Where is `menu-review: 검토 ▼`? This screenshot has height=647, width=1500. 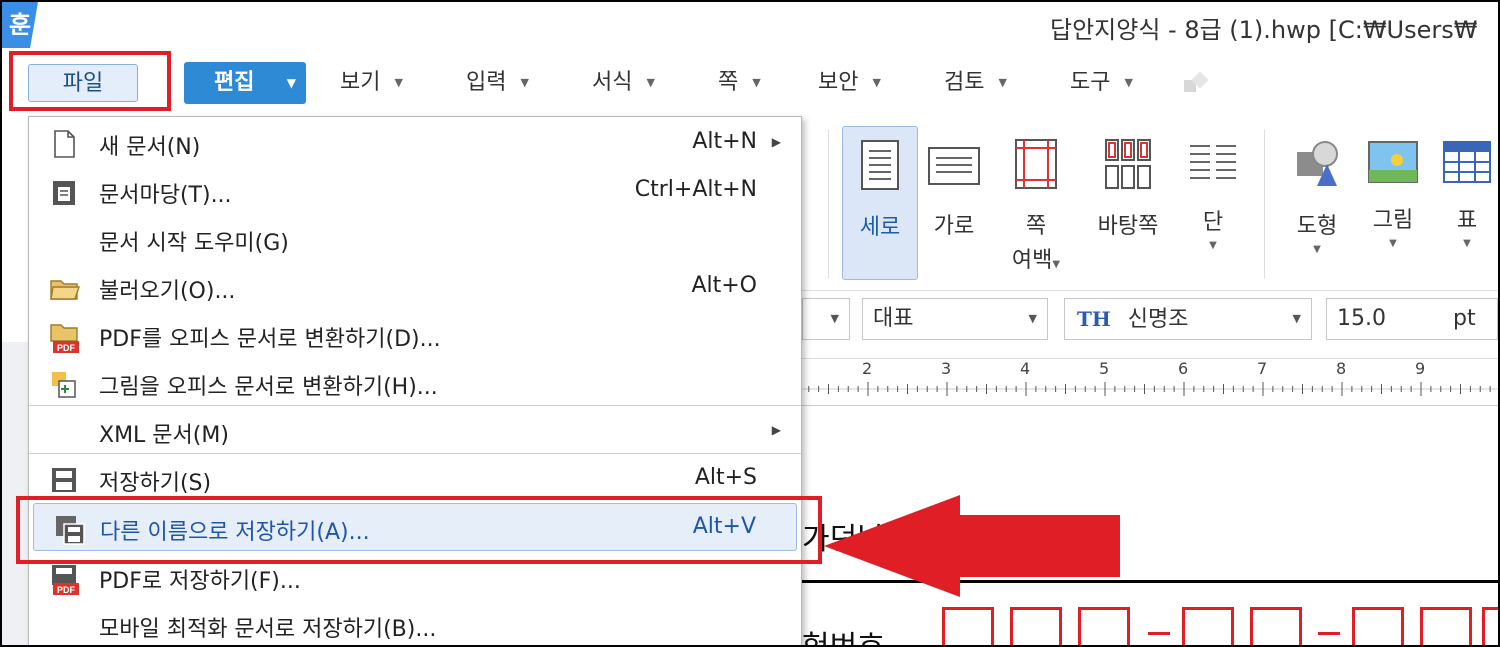
menu-review: 검토 ▼ is located at coordinates (975, 83).